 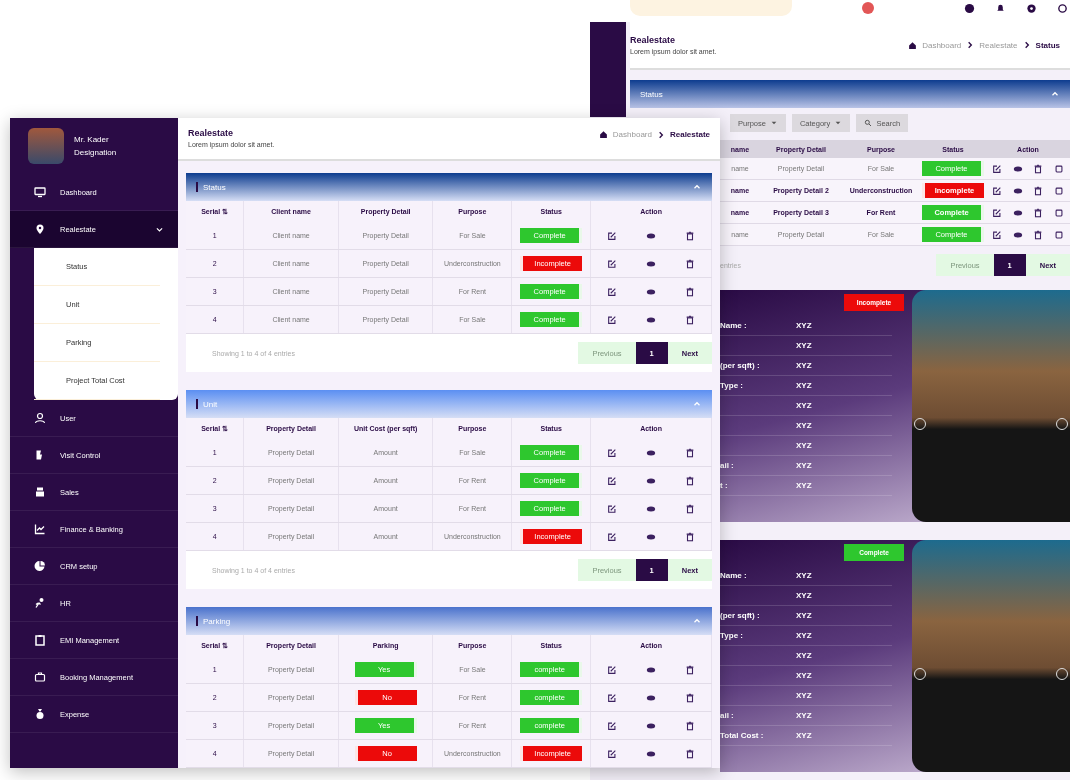 I want to click on breadcrumb-link: Status, so click(x=1047, y=45).